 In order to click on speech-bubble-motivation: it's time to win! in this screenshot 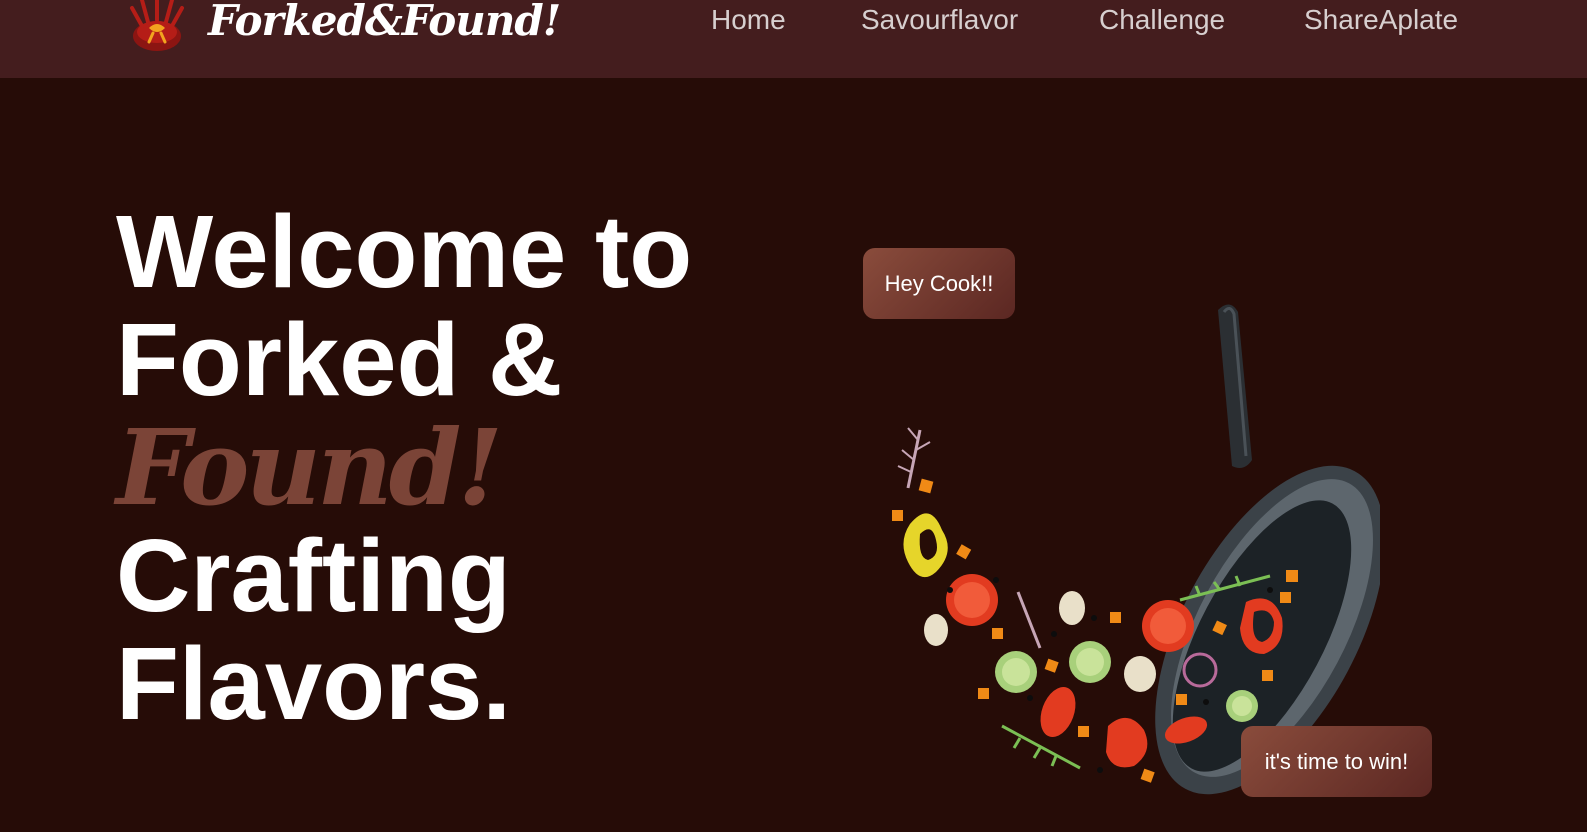, I will do `click(1336, 761)`.